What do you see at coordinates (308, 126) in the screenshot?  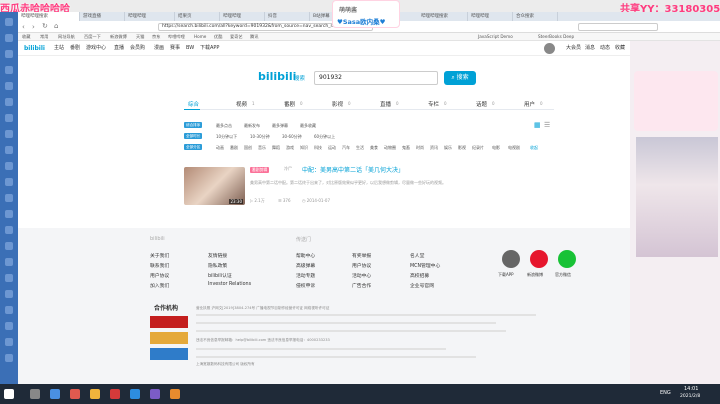 I see `filter-option: 最多收藏` at bounding box center [308, 126].